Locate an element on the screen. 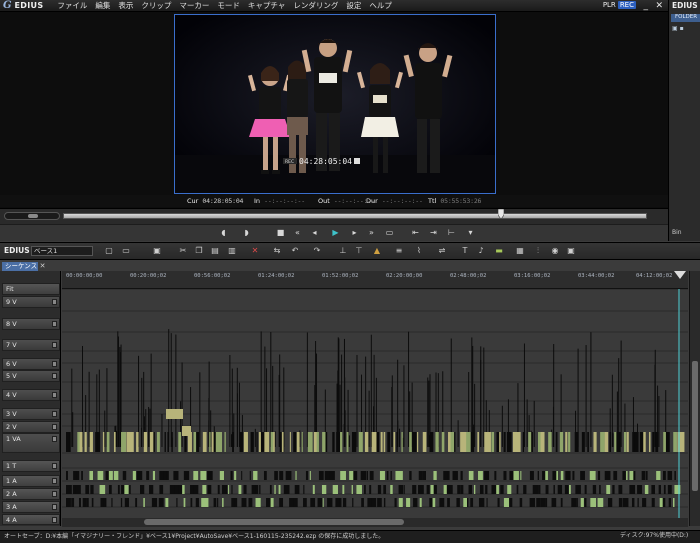 Image resolution: width=700 pixels, height=543 pixels. horizontal-scroll-thumb is located at coordinates (274, 522).